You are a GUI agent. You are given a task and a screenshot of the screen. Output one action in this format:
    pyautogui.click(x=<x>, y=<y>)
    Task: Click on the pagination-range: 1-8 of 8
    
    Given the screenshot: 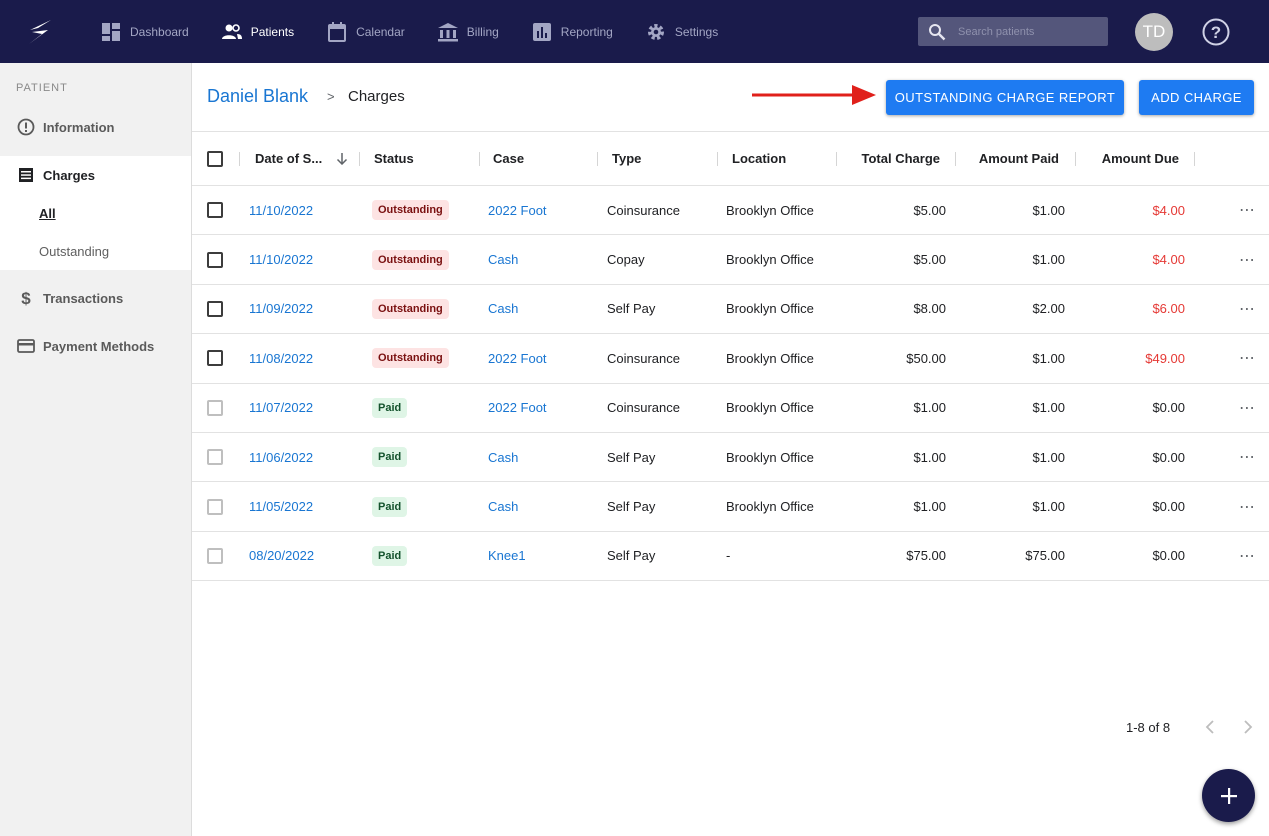 What is the action you would take?
    pyautogui.click(x=1148, y=727)
    